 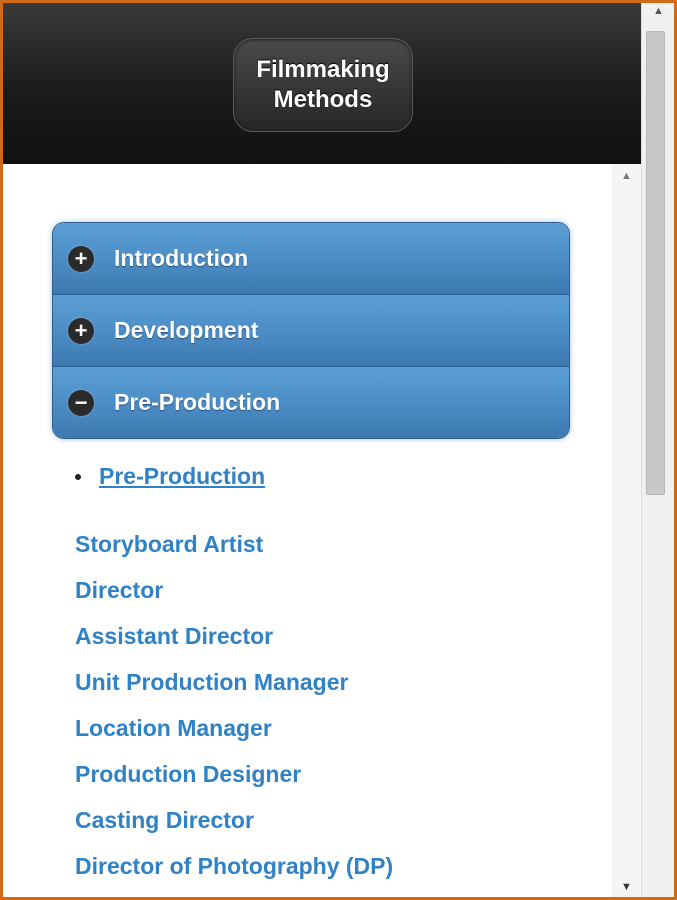 I want to click on pre-production-link: Pre-Production, so click(x=182, y=476).